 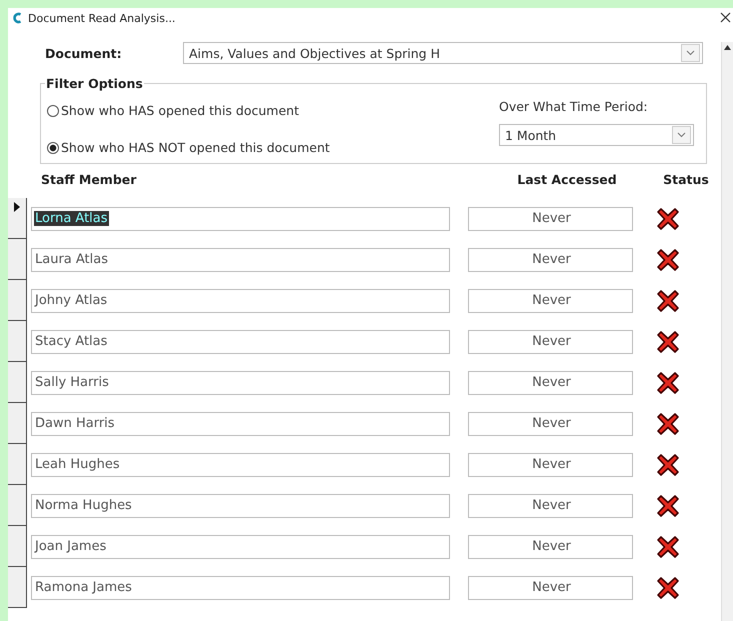 I want to click on app-logo-icon, so click(x=17, y=18).